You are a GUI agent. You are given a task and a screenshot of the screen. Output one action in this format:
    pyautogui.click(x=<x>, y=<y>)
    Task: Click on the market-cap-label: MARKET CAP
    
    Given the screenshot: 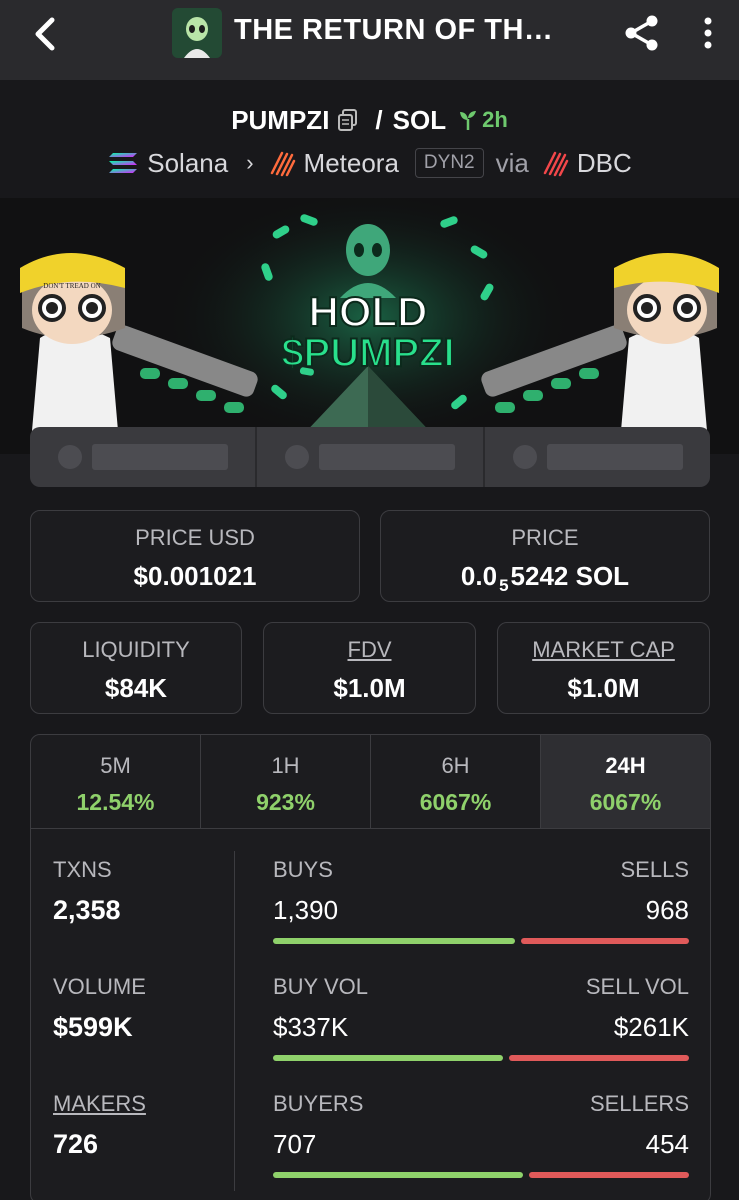 What is the action you would take?
    pyautogui.click(x=603, y=650)
    